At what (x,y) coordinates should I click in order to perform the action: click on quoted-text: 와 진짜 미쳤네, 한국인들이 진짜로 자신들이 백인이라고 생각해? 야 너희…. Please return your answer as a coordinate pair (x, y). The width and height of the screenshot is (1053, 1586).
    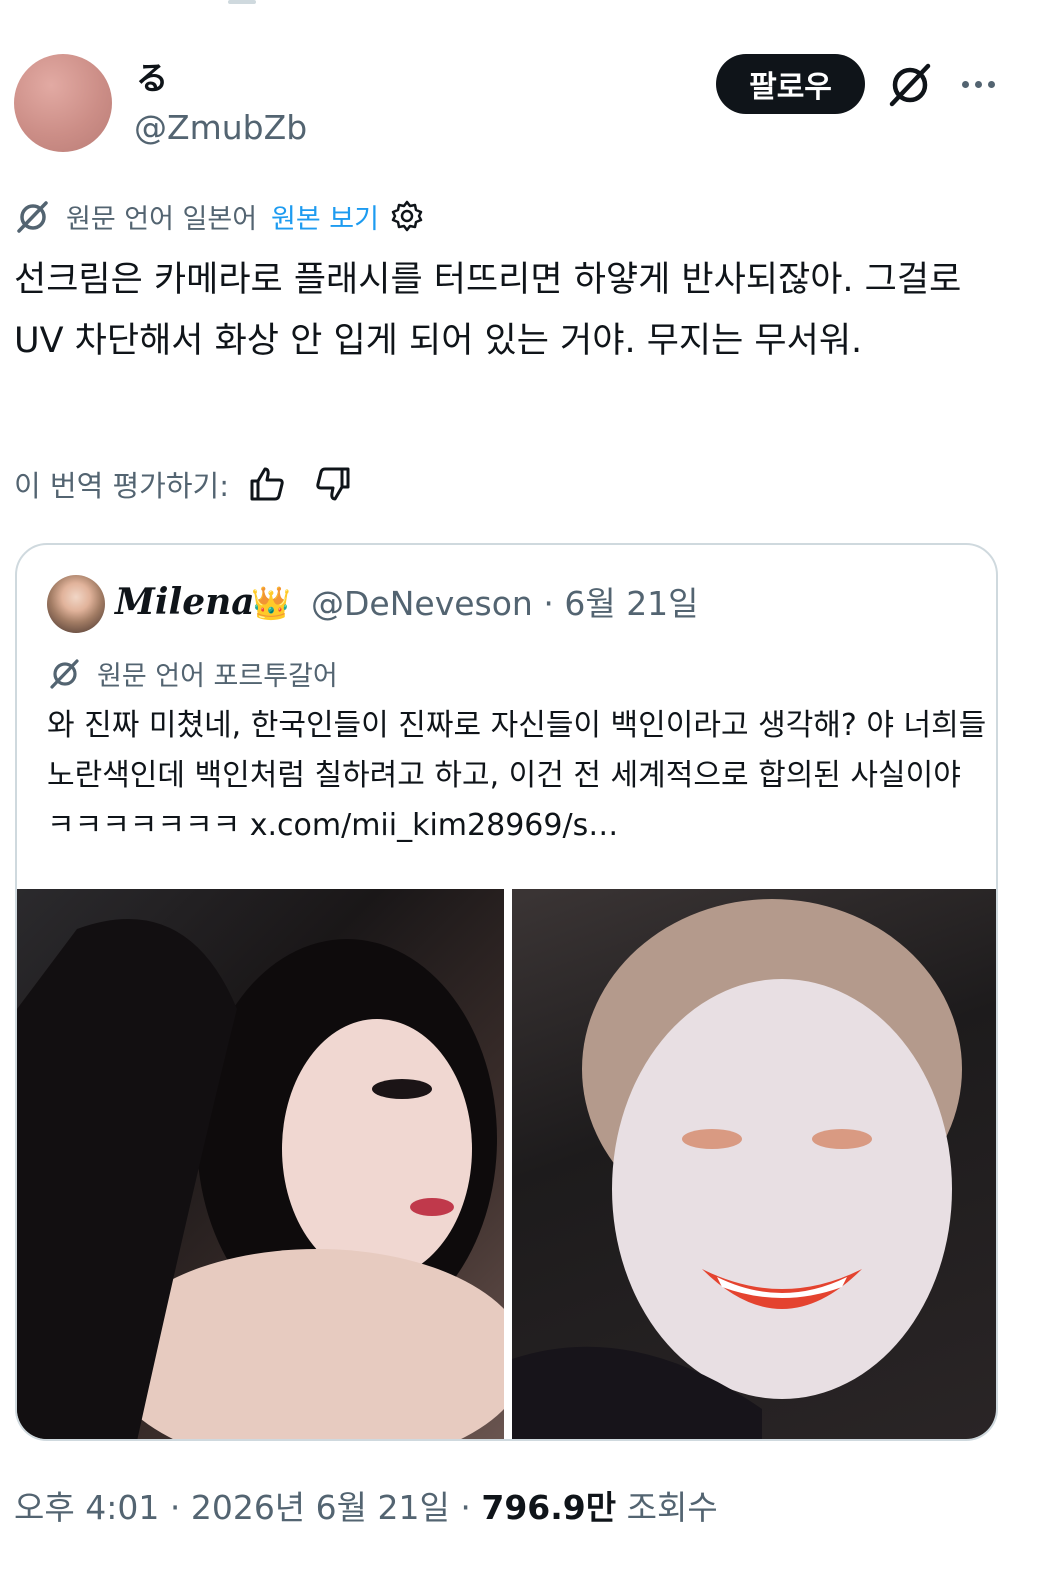
    Looking at the image, I should click on (517, 775).